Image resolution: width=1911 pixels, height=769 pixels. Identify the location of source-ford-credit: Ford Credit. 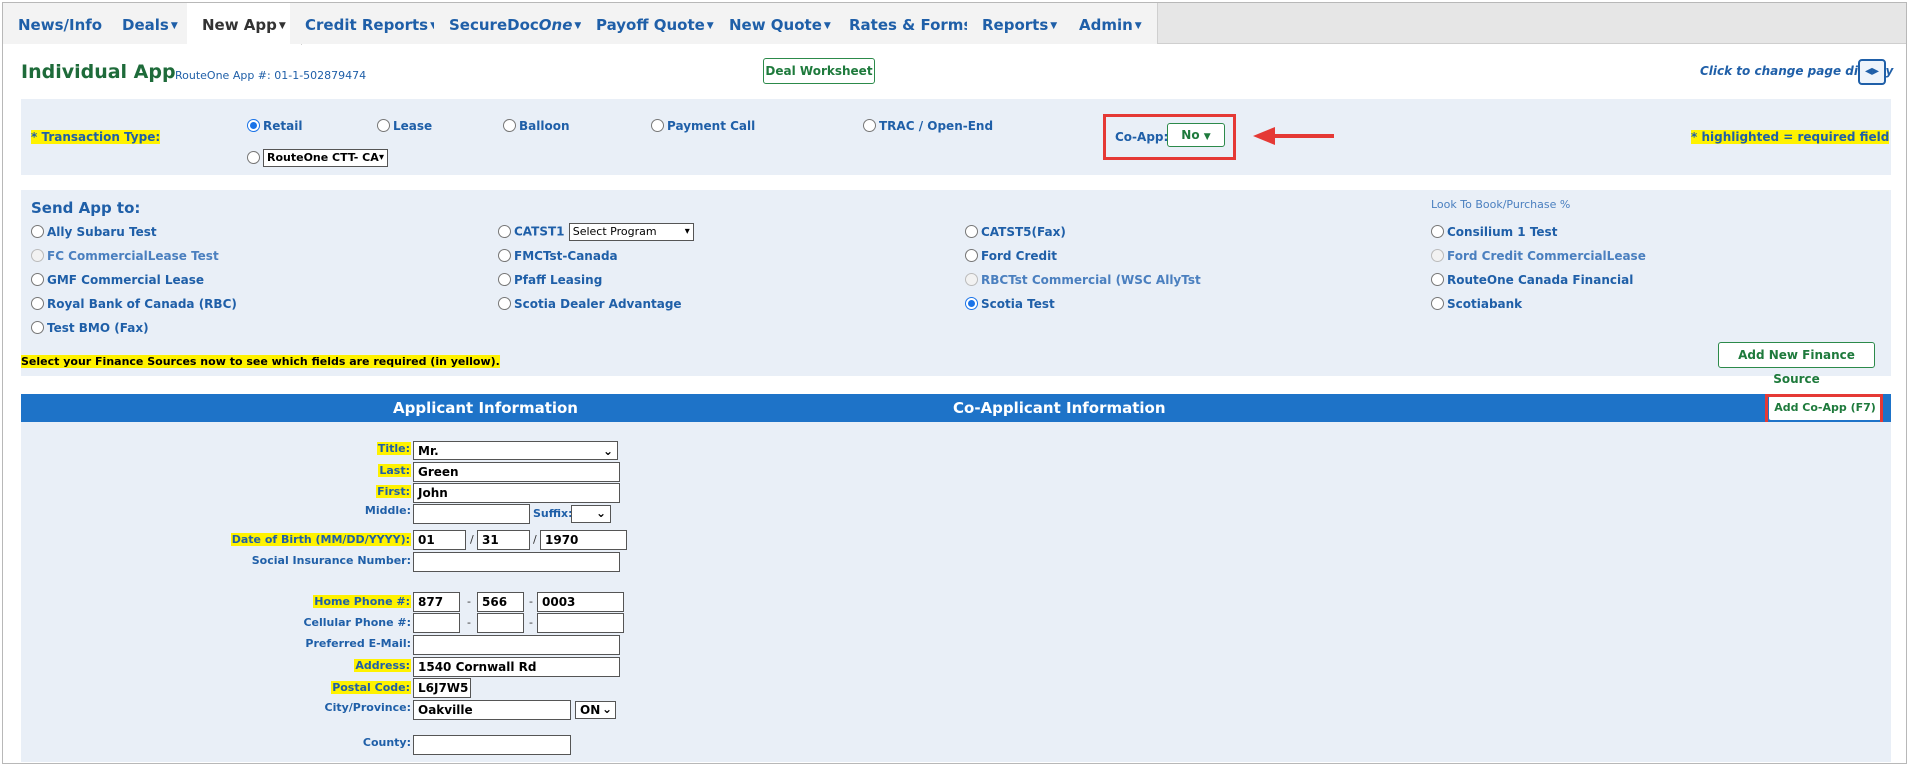
(1011, 256).